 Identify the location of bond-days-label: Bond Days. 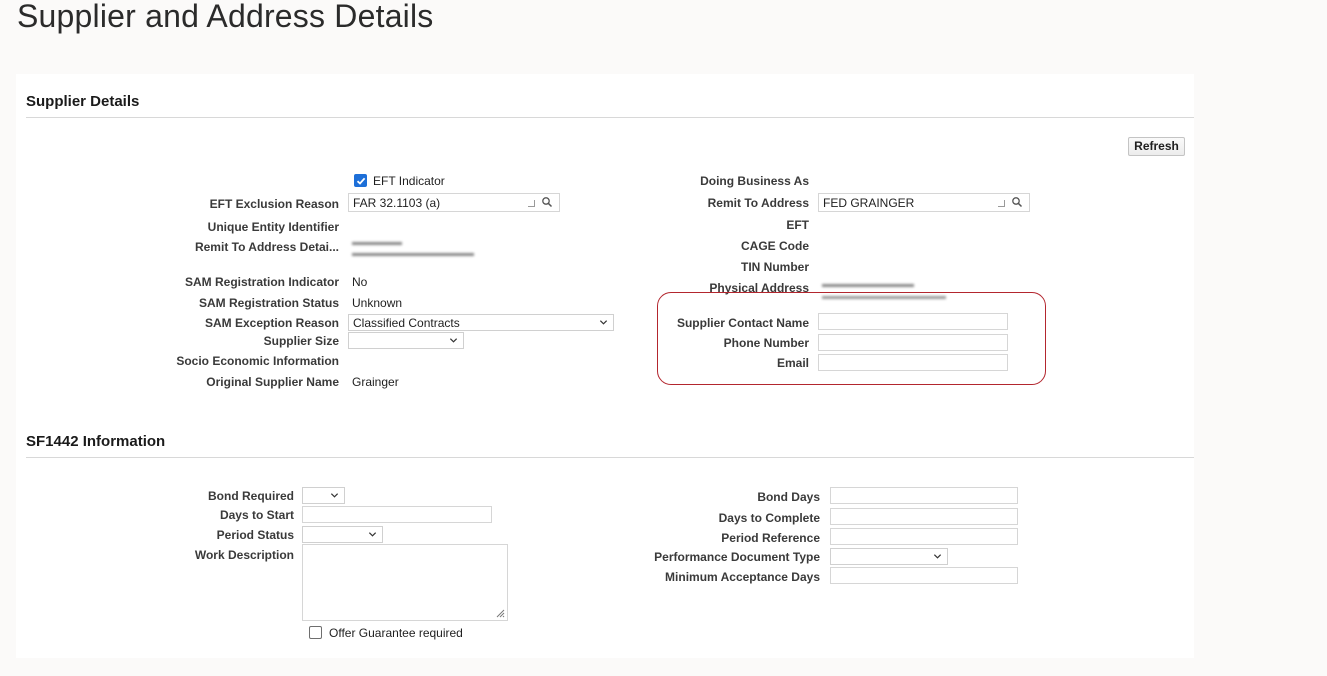
(788, 497).